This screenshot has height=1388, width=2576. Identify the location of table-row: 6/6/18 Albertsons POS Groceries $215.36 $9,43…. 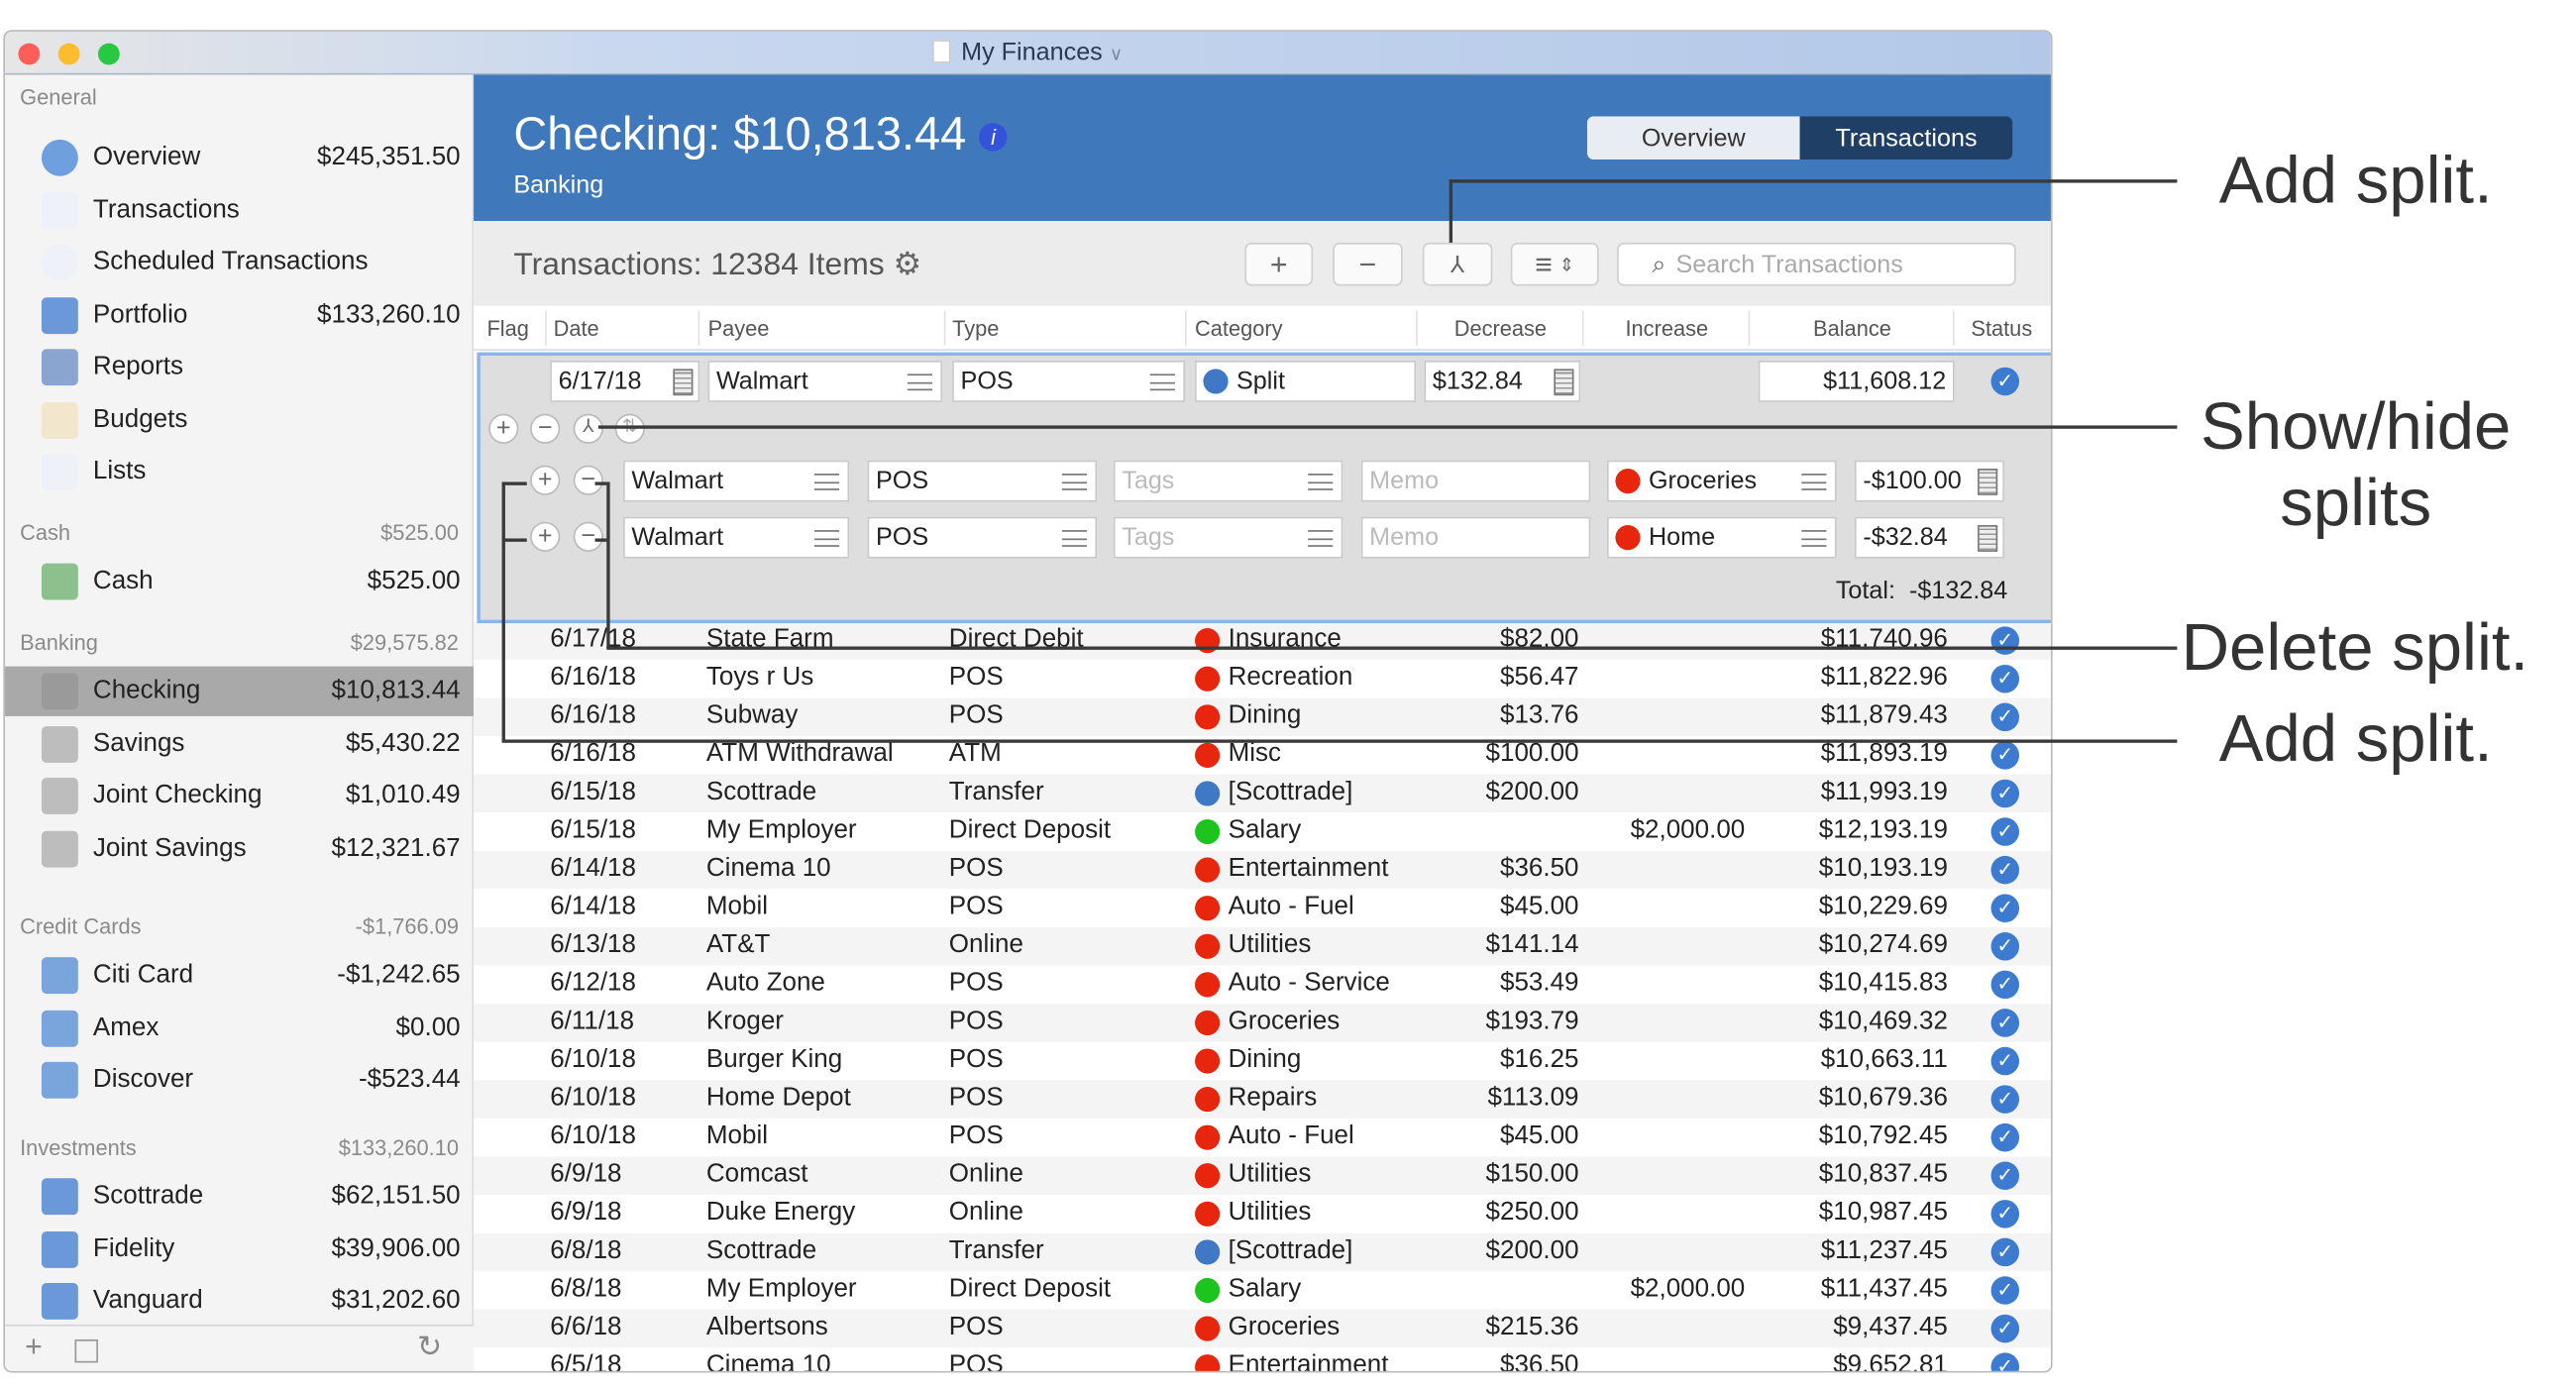
(1262, 1329).